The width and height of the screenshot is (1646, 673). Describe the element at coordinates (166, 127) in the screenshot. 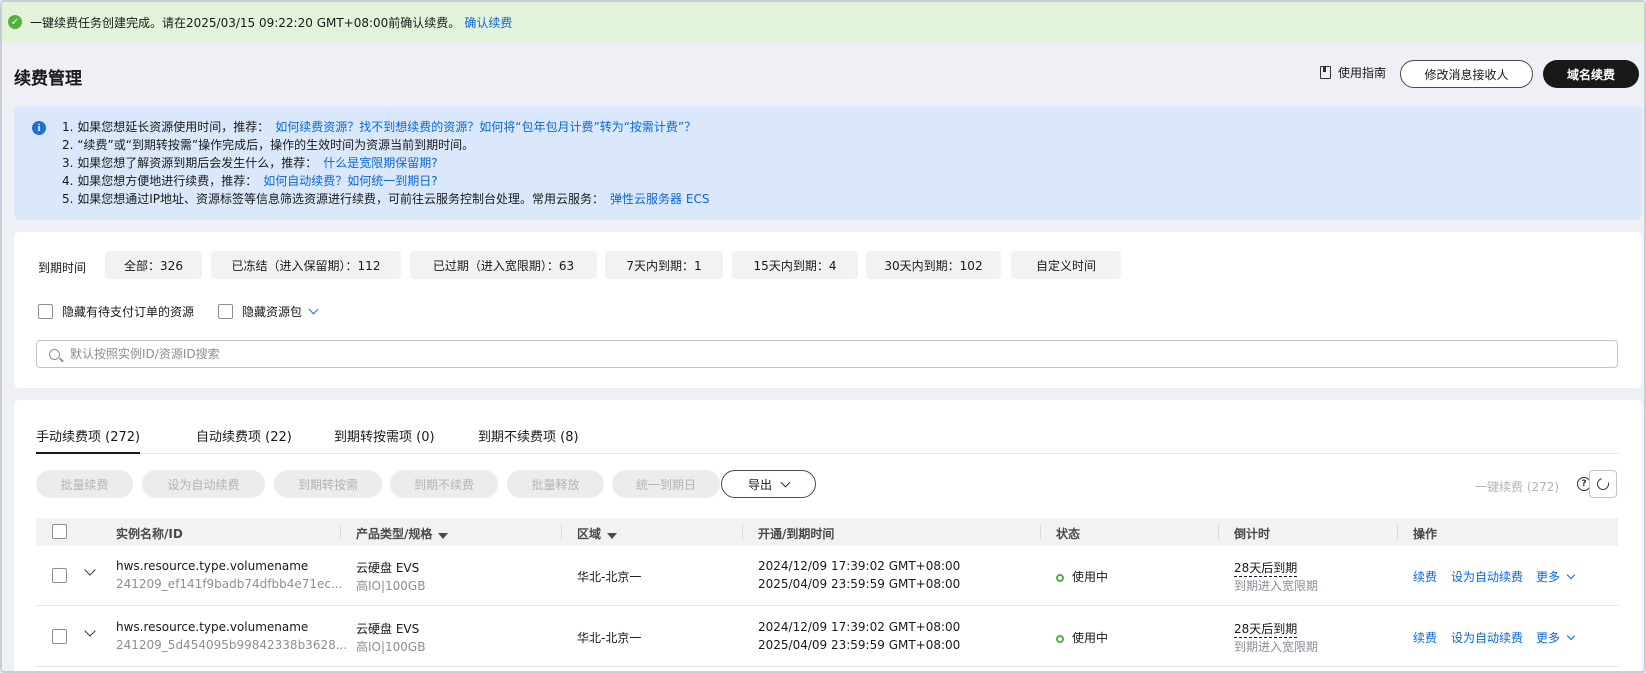

I see `info-line-text: 1. 如果您想延长资源使用时间，推荐：` at that location.